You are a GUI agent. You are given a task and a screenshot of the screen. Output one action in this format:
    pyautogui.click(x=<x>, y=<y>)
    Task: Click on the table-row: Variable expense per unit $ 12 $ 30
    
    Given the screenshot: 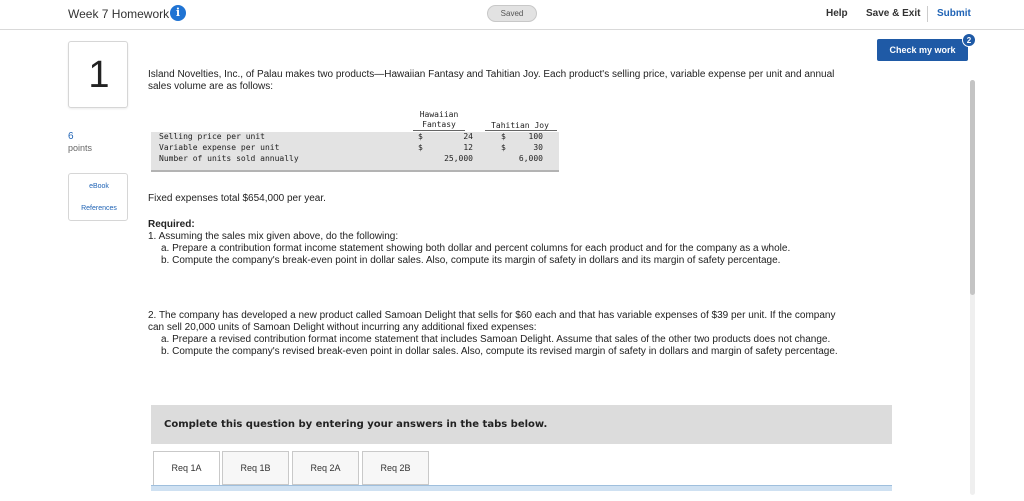 What is the action you would take?
    pyautogui.click(x=359, y=148)
    